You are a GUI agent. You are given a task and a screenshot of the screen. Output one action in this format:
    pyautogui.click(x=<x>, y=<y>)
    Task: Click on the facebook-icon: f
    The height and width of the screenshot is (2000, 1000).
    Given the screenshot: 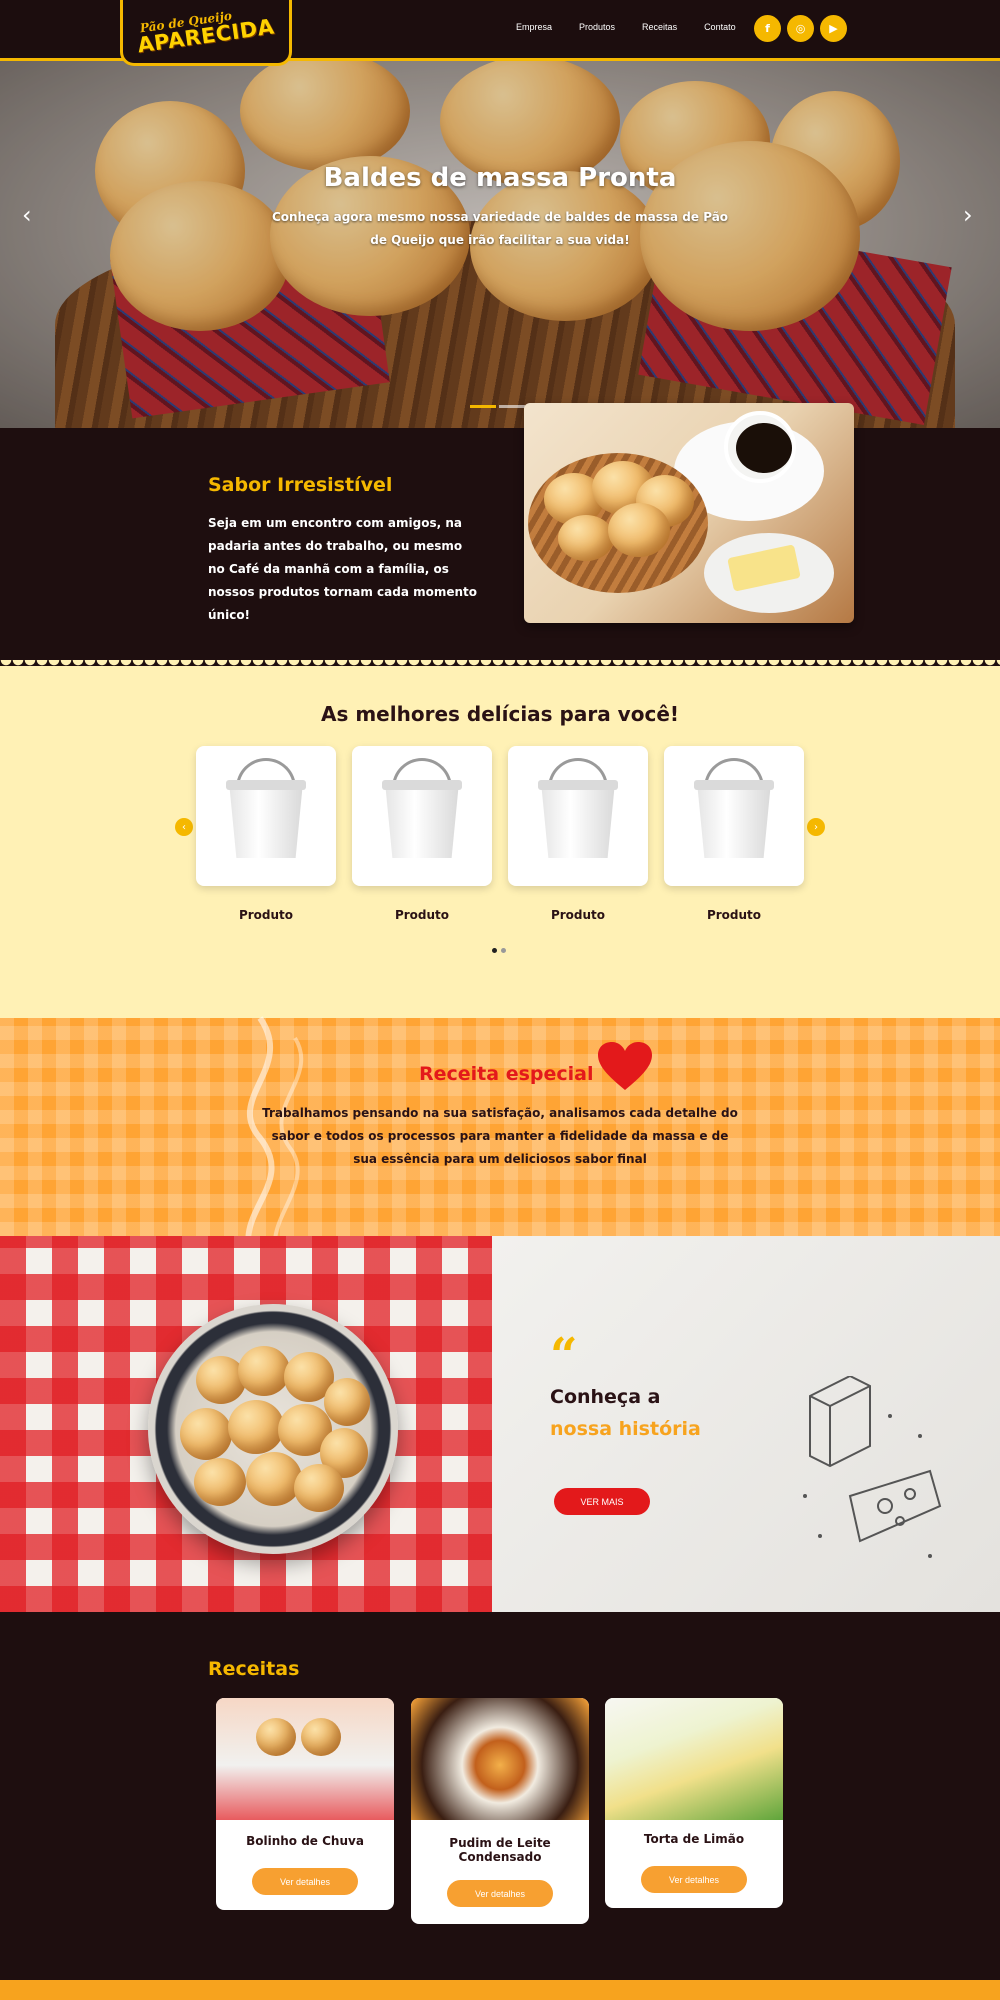 What is the action you would take?
    pyautogui.click(x=767, y=28)
    